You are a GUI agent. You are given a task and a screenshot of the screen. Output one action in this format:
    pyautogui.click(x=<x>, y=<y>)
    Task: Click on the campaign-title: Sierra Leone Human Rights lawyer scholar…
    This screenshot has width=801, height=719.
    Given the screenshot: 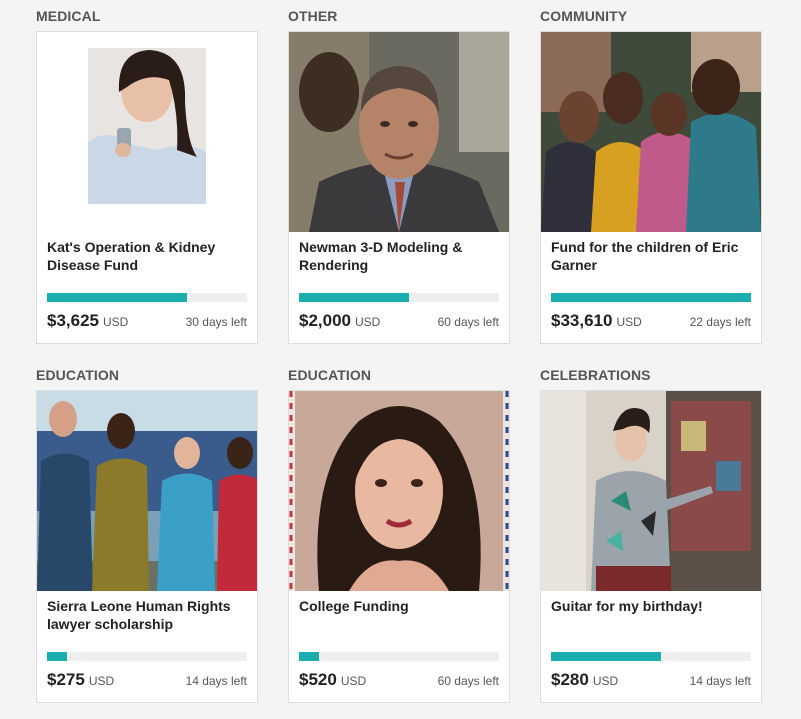 What is the action you would take?
    pyautogui.click(x=147, y=615)
    